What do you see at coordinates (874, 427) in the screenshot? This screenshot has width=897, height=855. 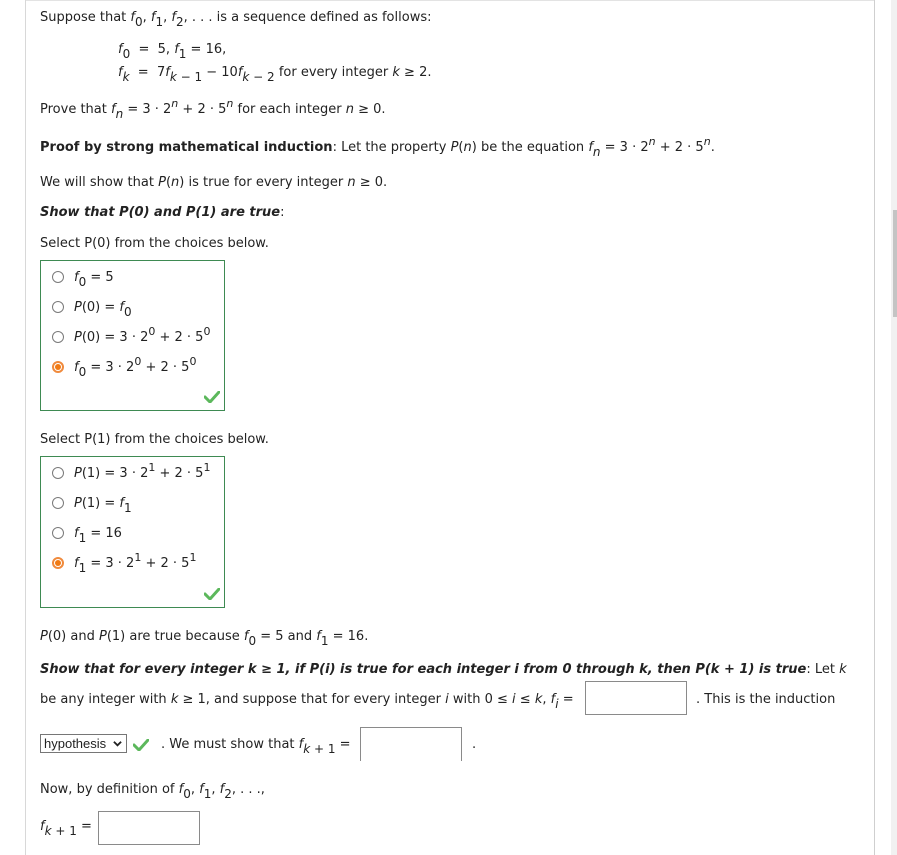 I see `right-divider` at bounding box center [874, 427].